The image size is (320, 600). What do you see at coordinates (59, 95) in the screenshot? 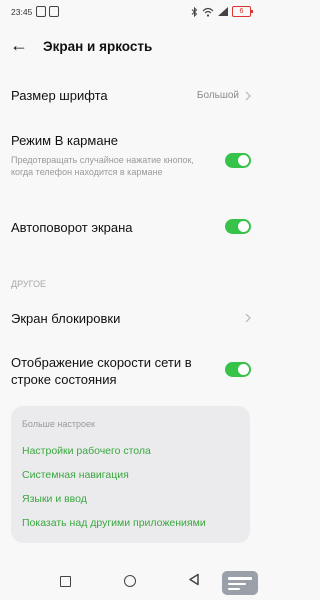
I see `font-size-label: Размер шрифта` at bounding box center [59, 95].